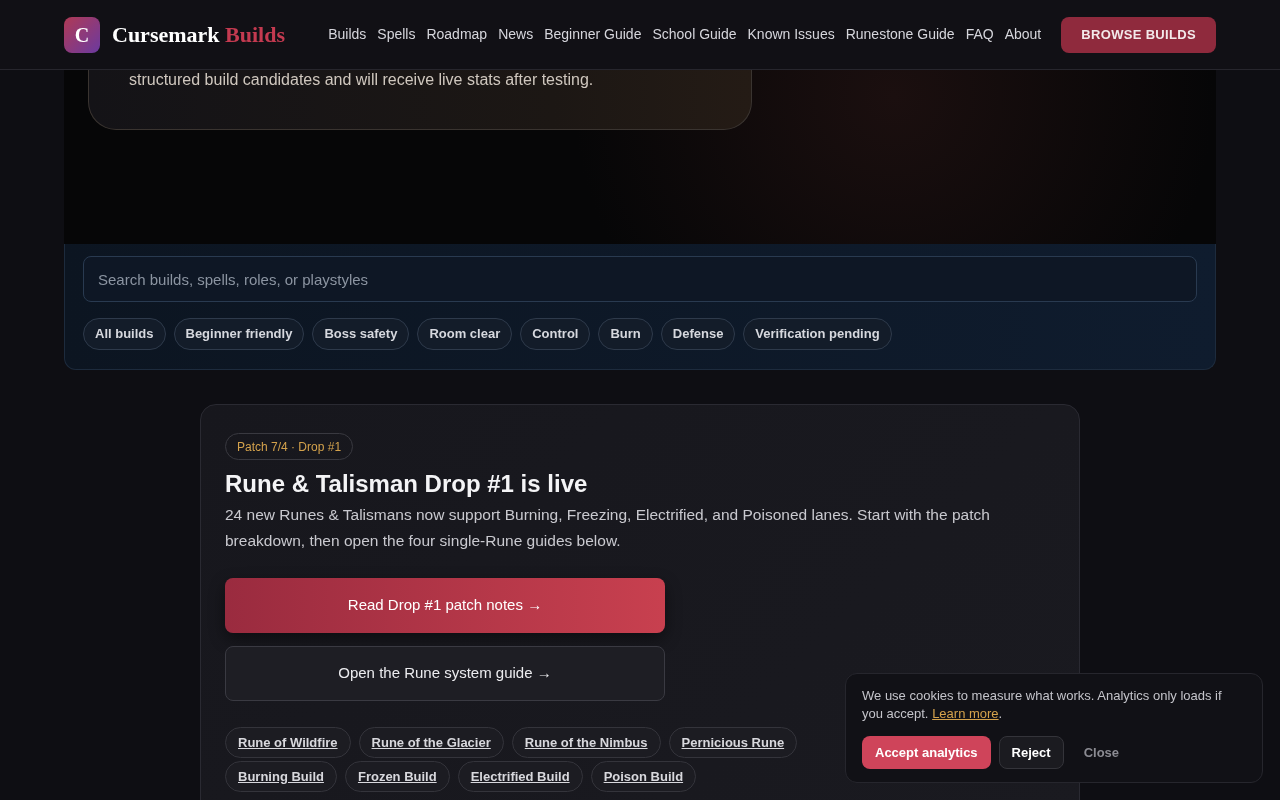  What do you see at coordinates (124, 334) in the screenshot?
I see `filter-chip: All builds` at bounding box center [124, 334].